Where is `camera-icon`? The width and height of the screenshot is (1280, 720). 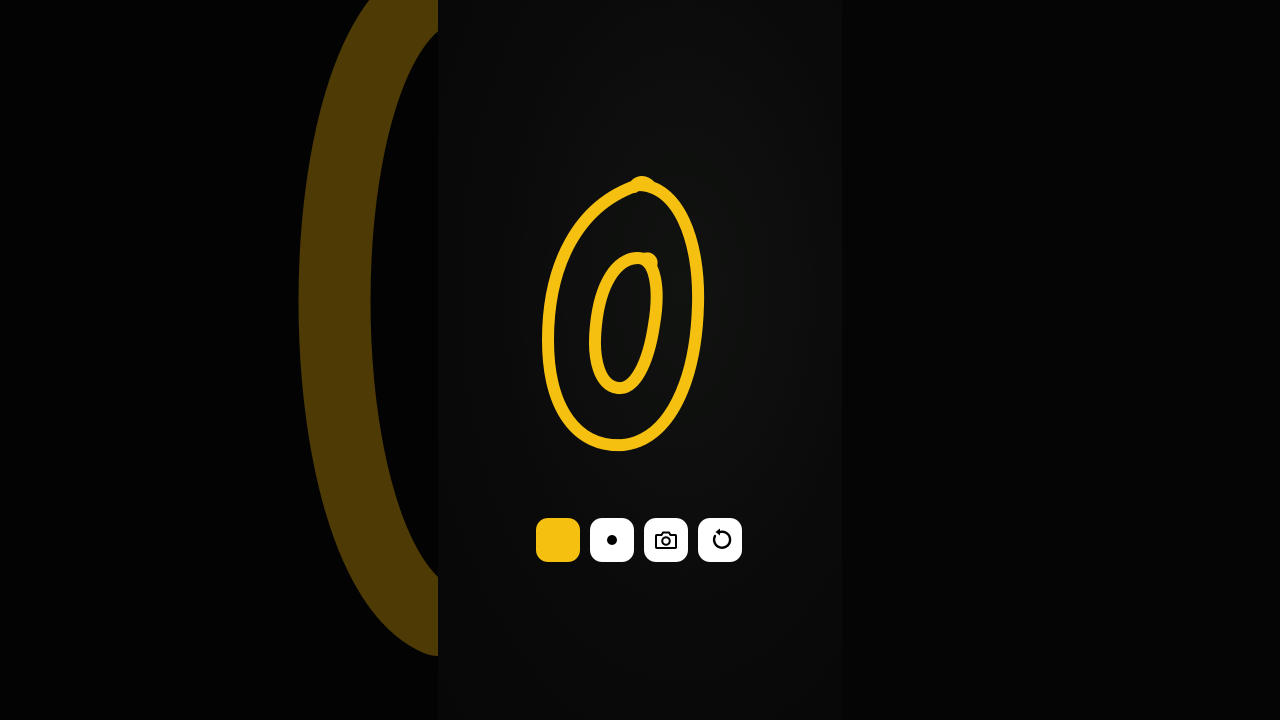
camera-icon is located at coordinates (666, 540).